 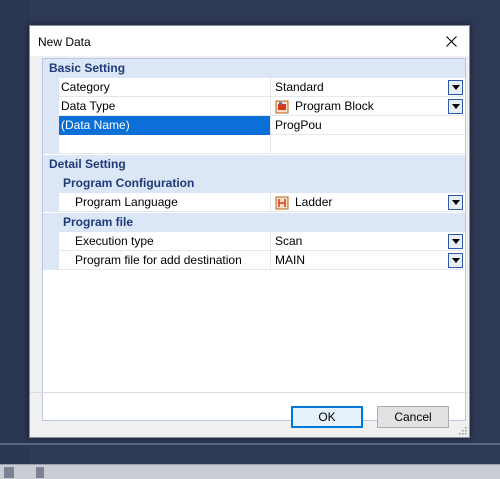 I want to click on prop-row-data-type: Data Type Program Block, so click(x=254, y=106).